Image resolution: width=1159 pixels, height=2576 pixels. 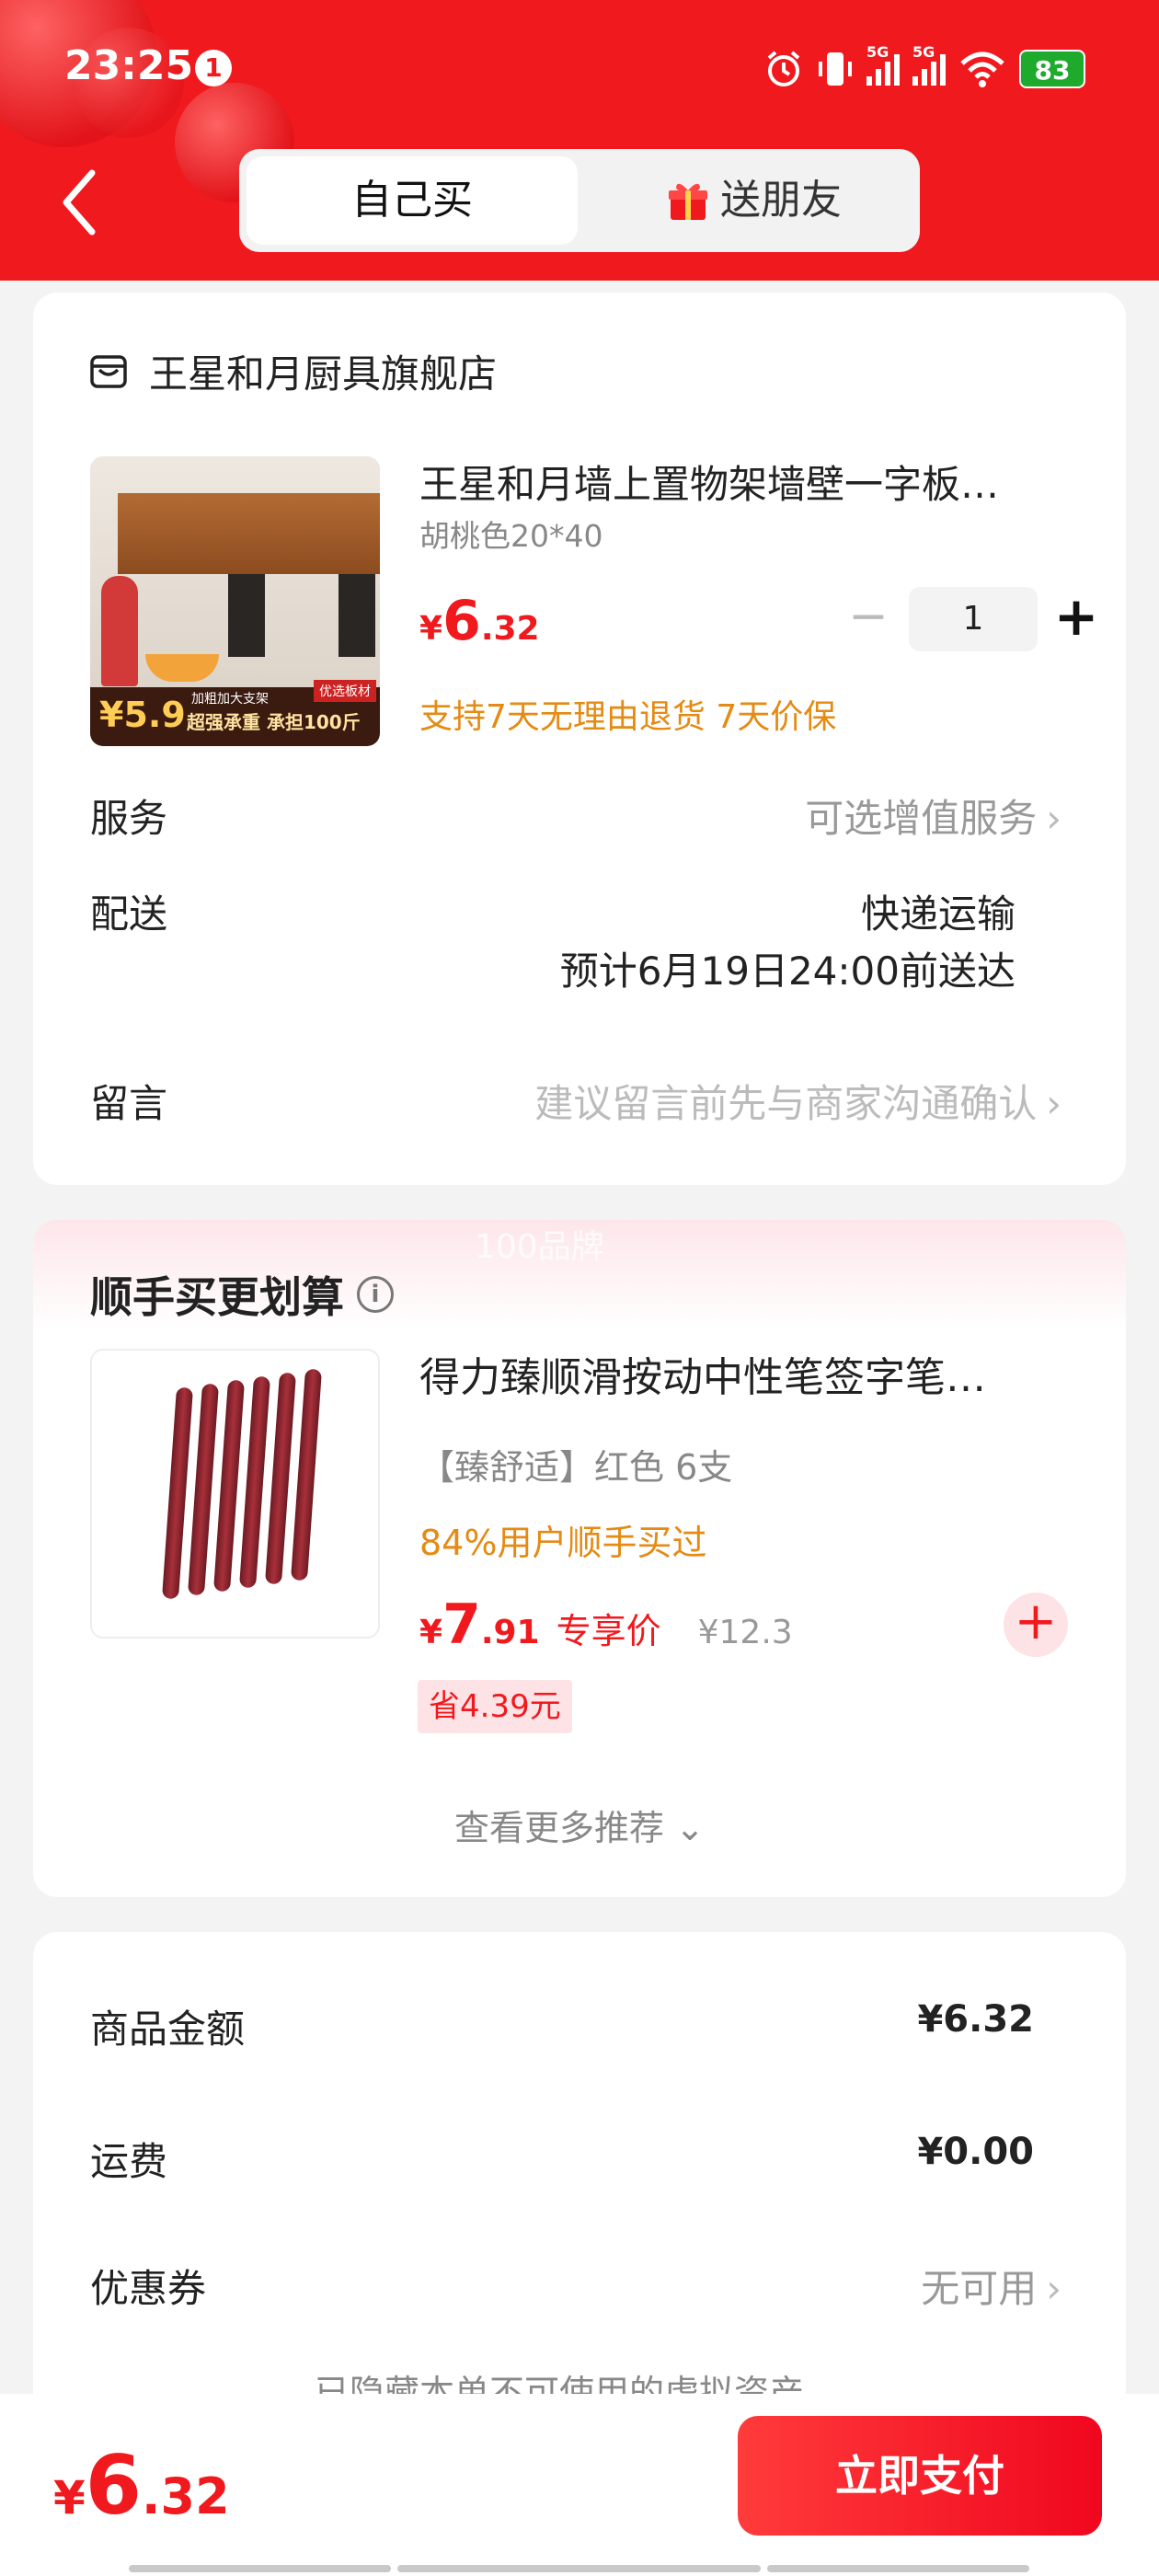 What do you see at coordinates (979, 2288) in the screenshot?
I see `coupon-value: 无可用` at bounding box center [979, 2288].